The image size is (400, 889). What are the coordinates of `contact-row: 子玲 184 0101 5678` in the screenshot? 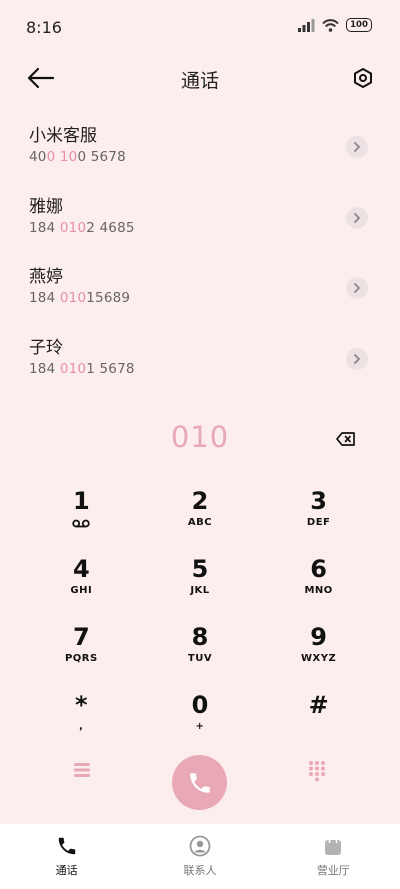 It's located at (200, 365).